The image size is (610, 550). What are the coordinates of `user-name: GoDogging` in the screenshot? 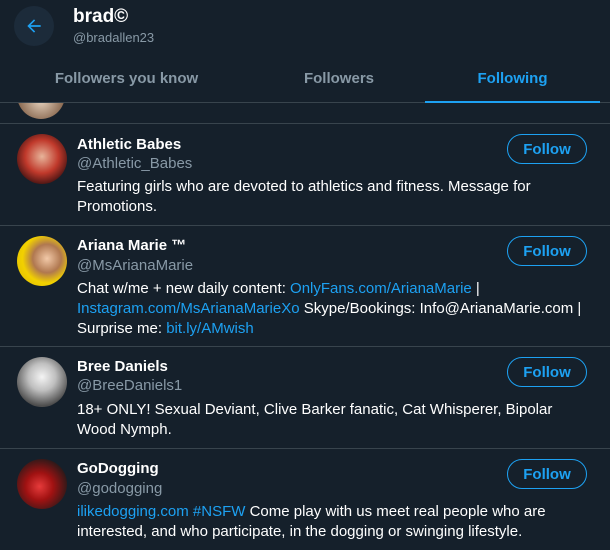 It's located at (118, 468).